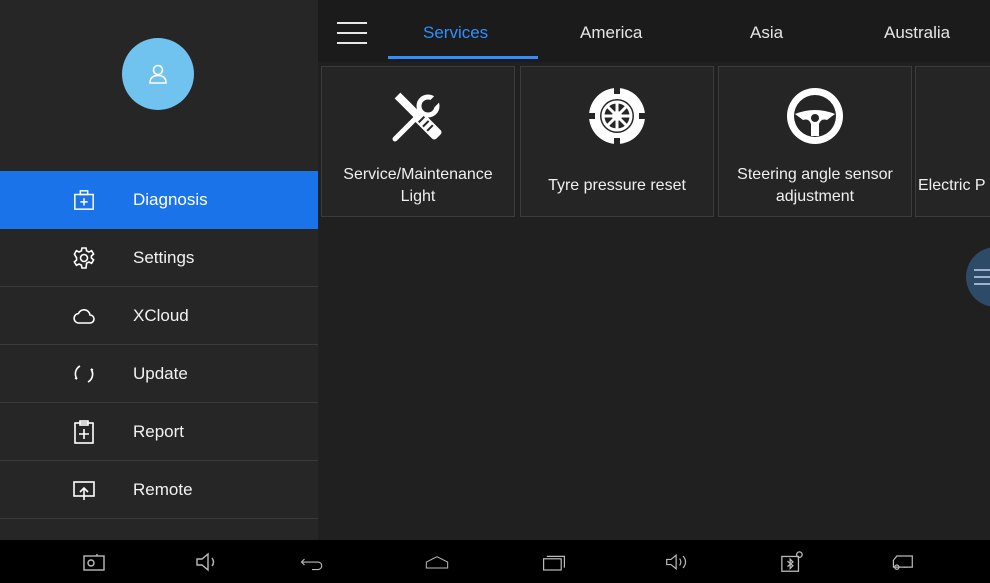 Image resolution: width=990 pixels, height=583 pixels. What do you see at coordinates (792, 562) in the screenshot?
I see `bluetooth-device-icon` at bounding box center [792, 562].